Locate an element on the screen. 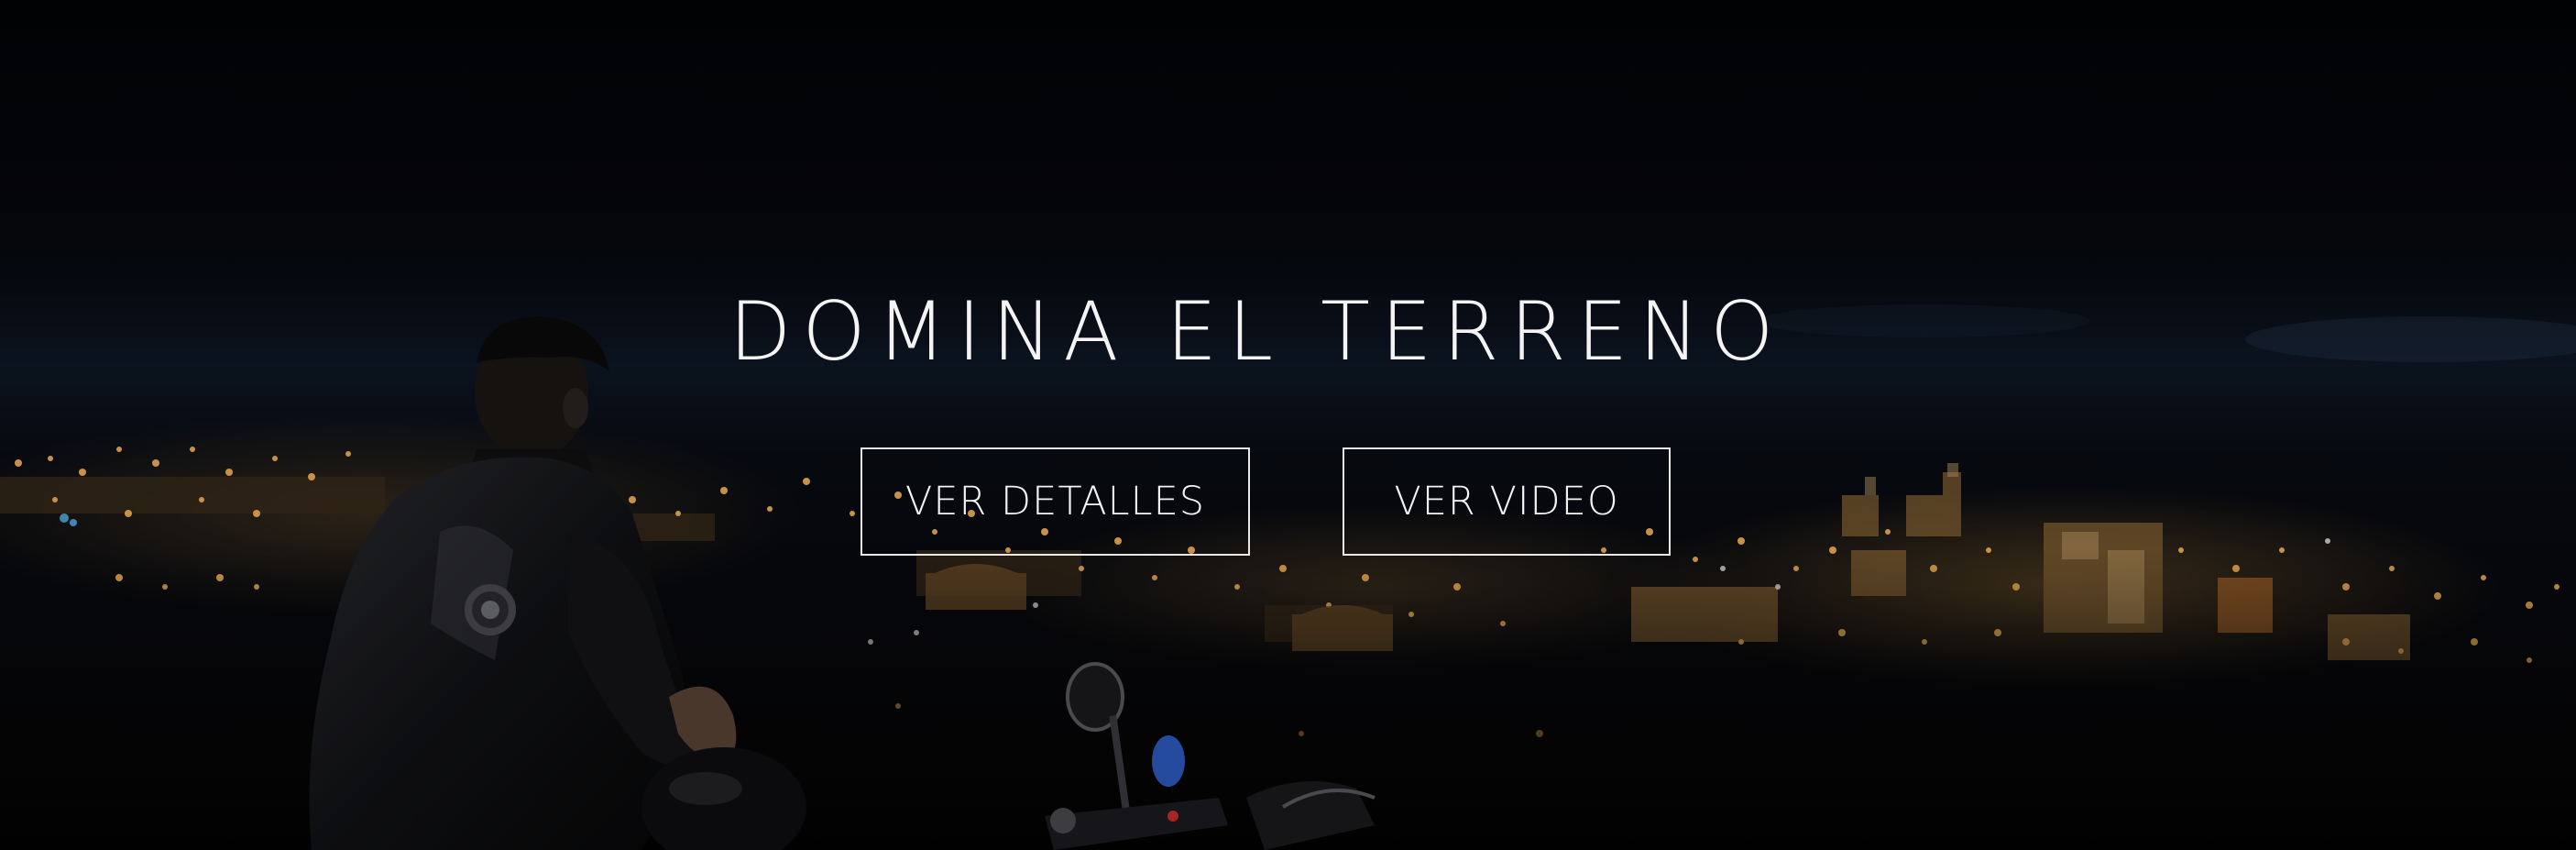  hero-headline: DOMINA EL TERRENO is located at coordinates (1257, 331).